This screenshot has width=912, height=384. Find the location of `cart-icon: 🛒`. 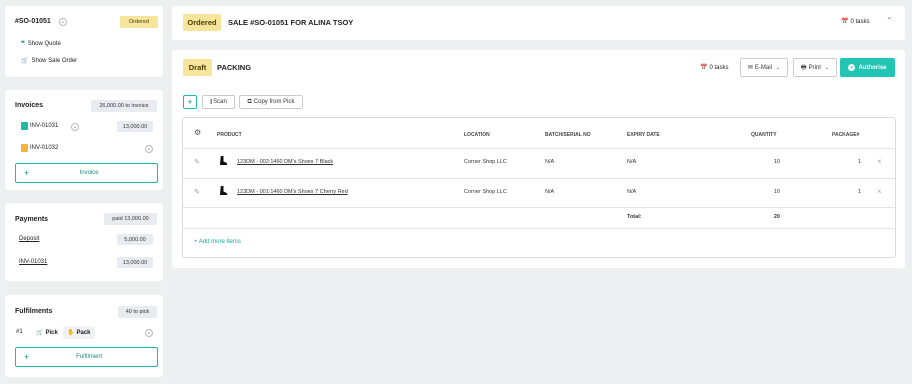

cart-icon: 🛒 is located at coordinates (25, 61).